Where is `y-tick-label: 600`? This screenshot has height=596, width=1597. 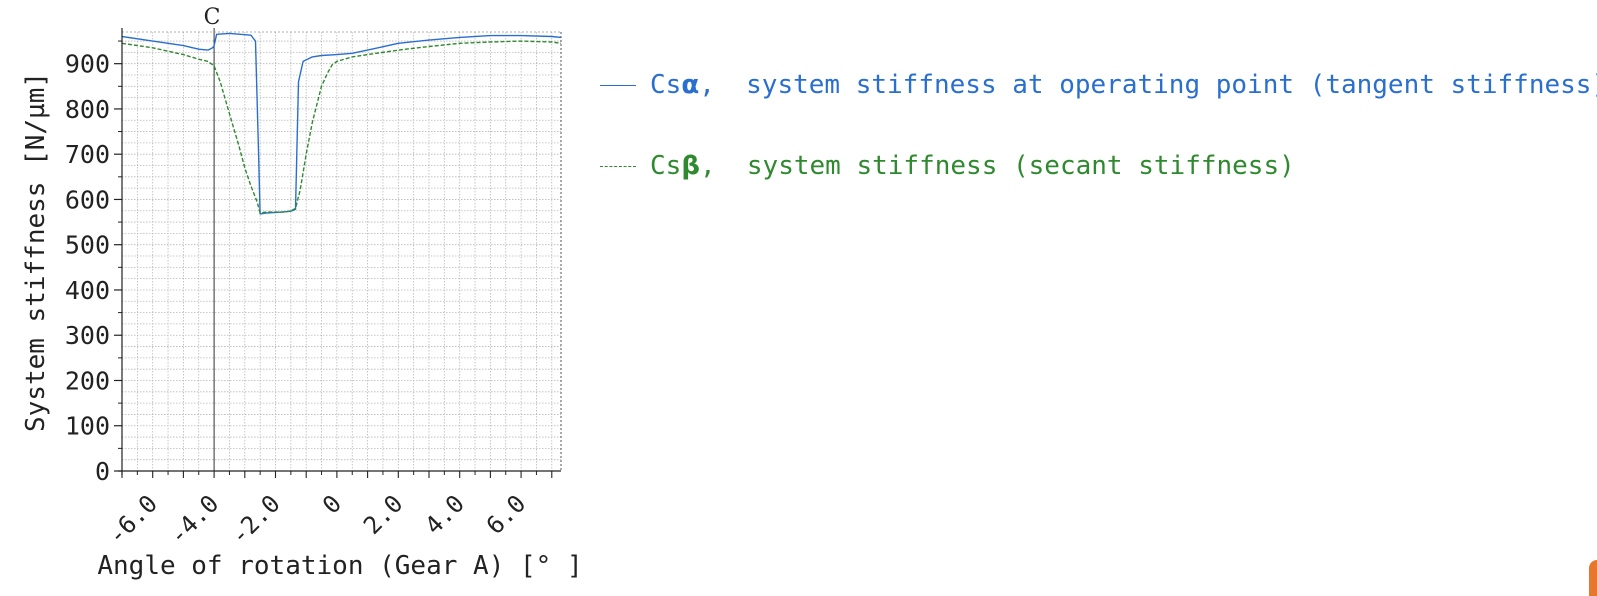 y-tick-label: 600 is located at coordinates (87, 199).